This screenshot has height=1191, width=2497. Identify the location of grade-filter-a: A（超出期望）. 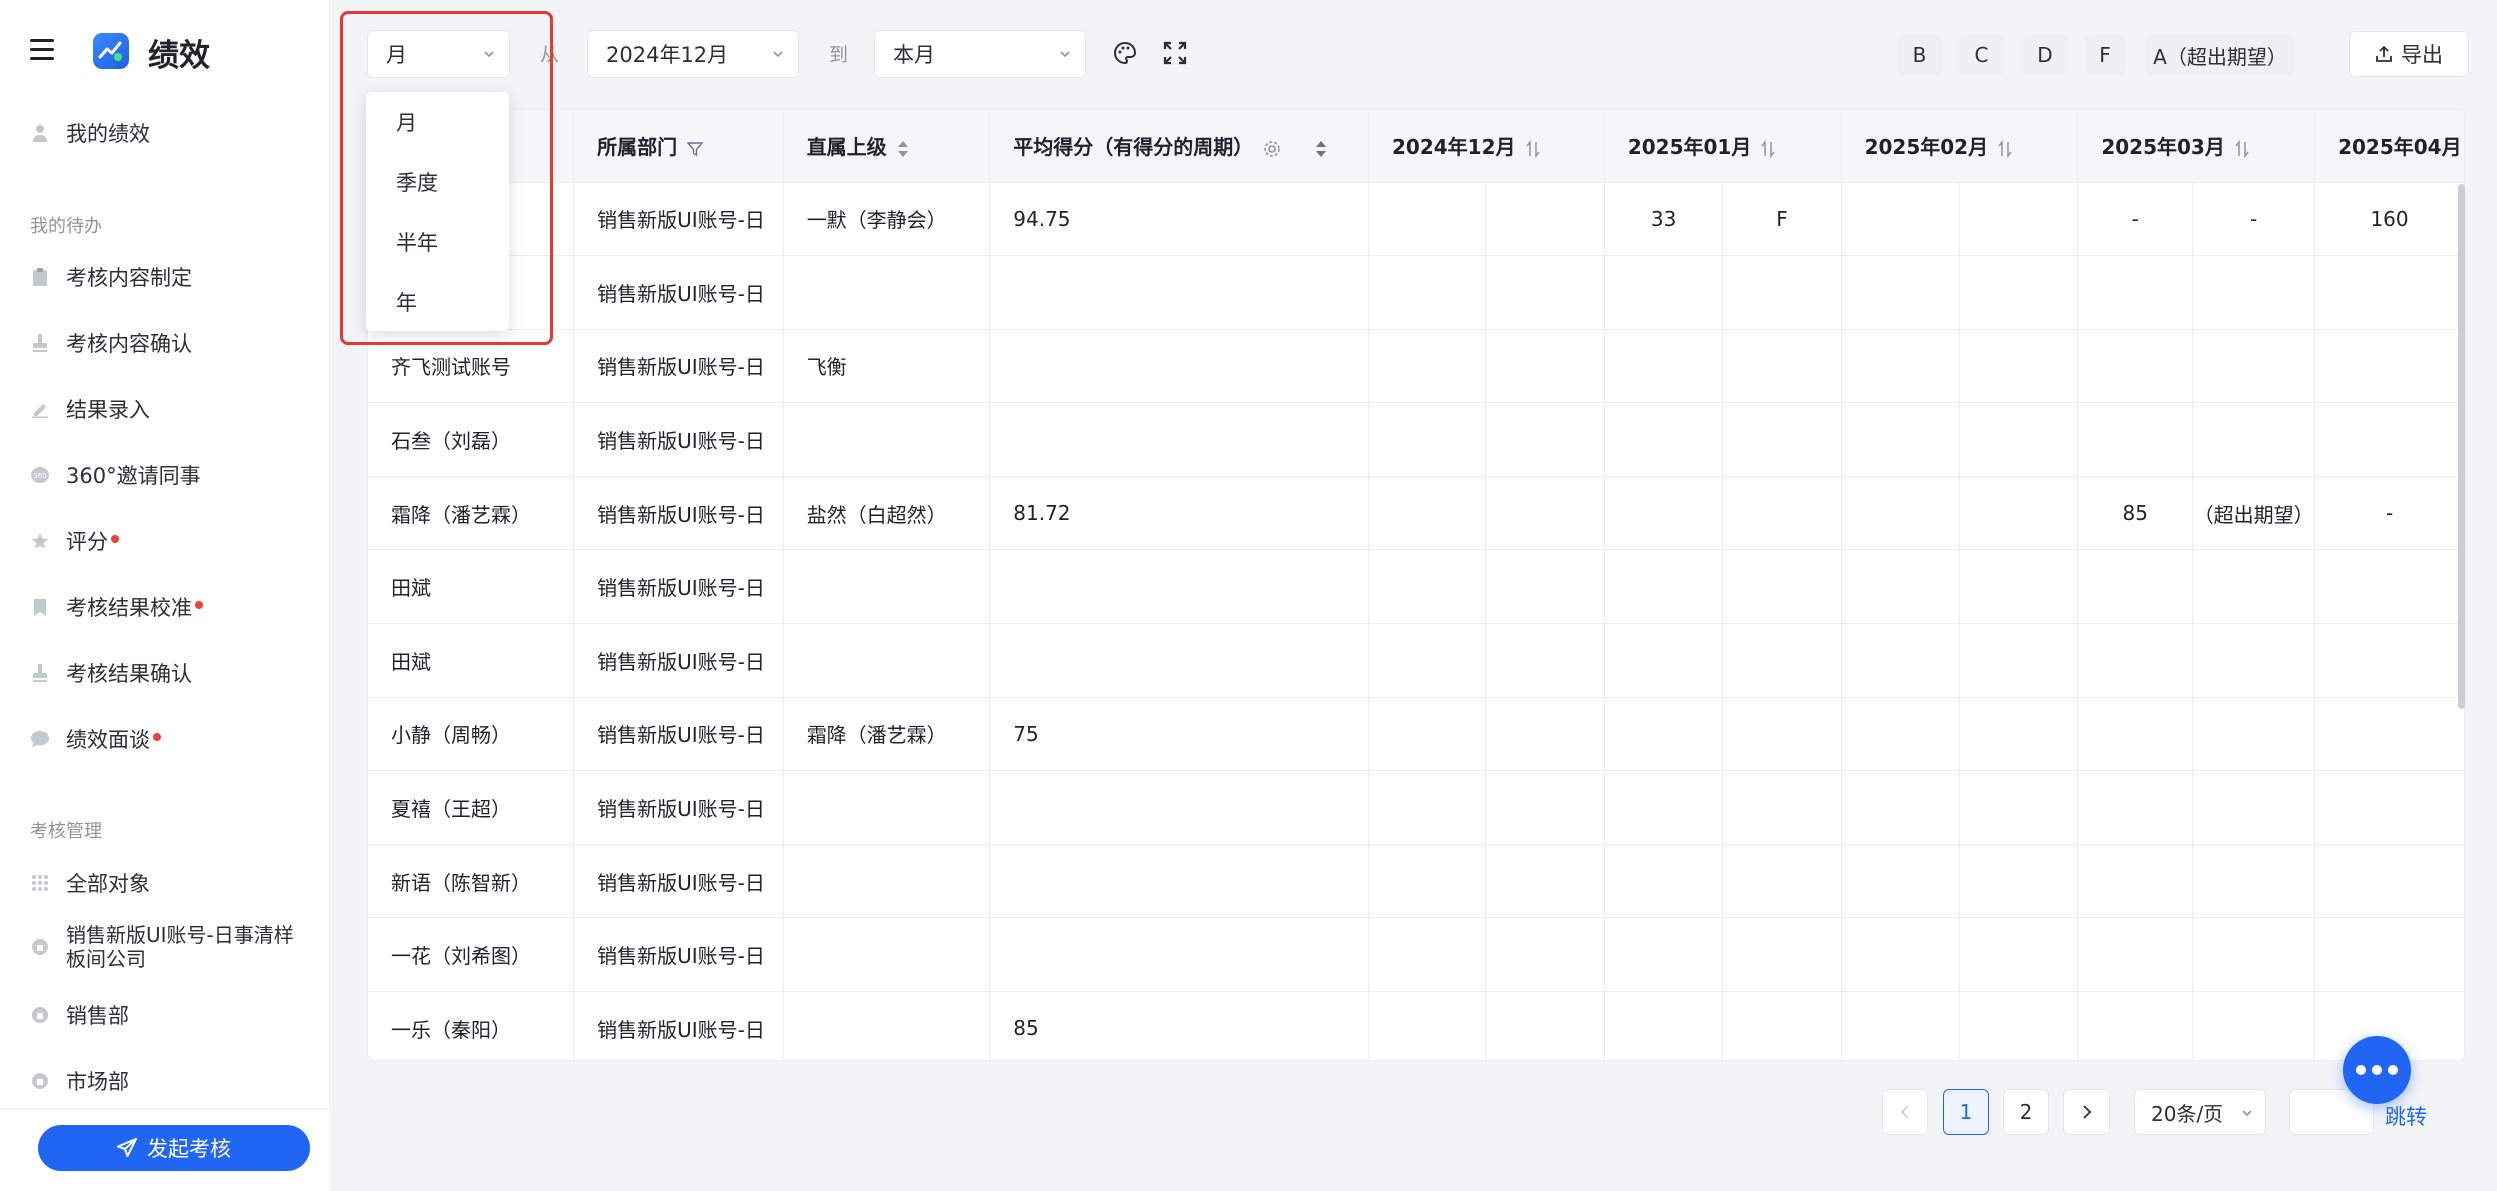
(2220, 55).